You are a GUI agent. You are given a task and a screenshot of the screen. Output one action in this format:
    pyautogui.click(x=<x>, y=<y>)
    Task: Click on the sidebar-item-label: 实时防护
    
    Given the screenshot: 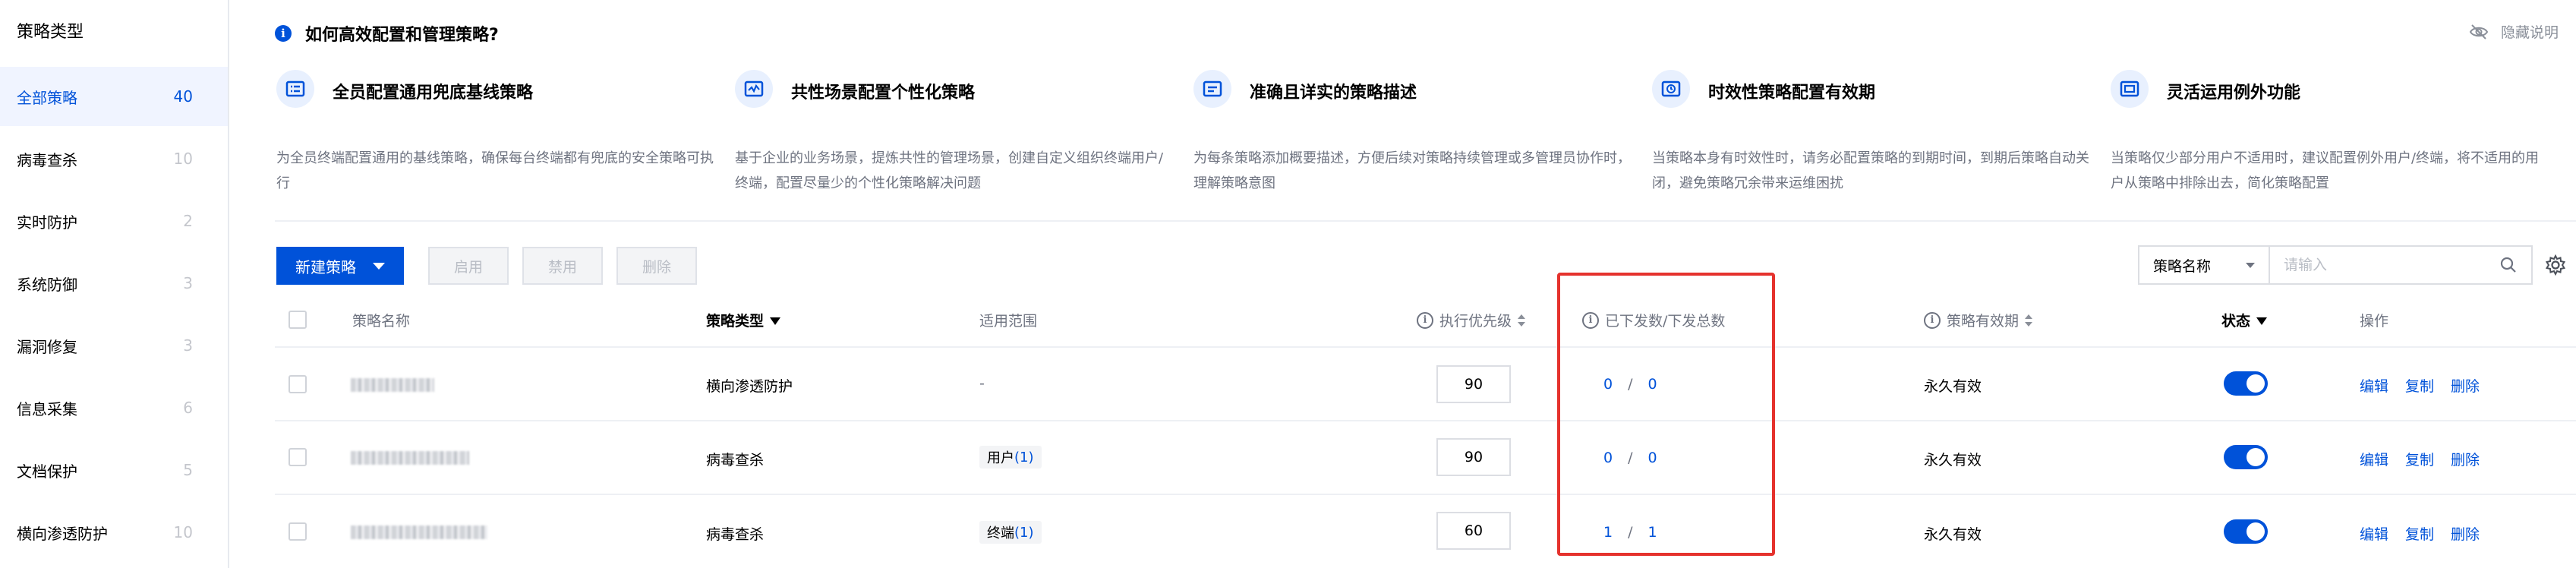 What is the action you would take?
    pyautogui.click(x=47, y=222)
    